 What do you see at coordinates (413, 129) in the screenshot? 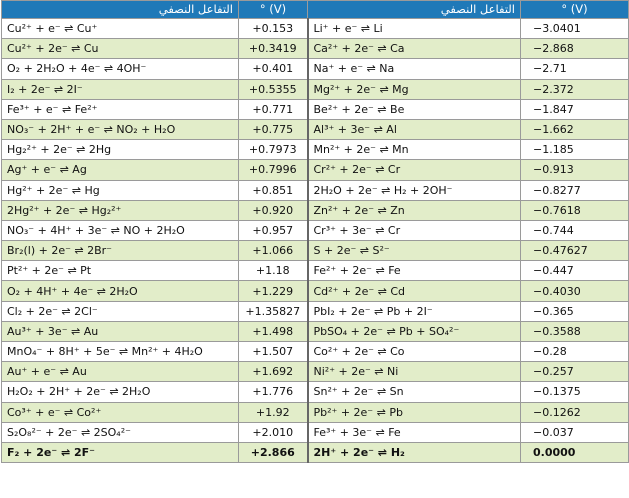
I see `right-reaction-cell: Al³⁺ + 3e⁻ ⇌ Al` at bounding box center [413, 129].